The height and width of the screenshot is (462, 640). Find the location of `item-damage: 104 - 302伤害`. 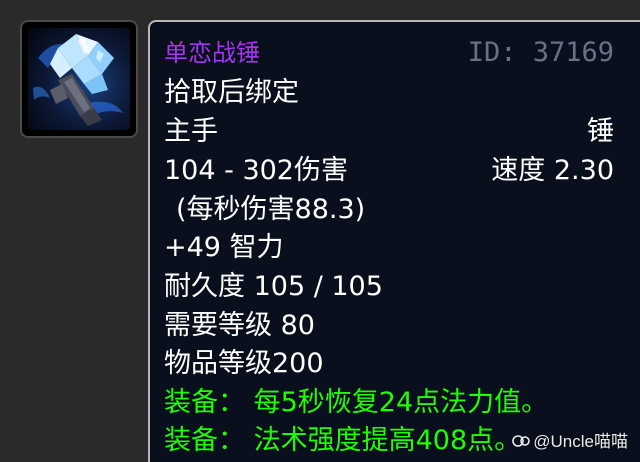

item-damage: 104 - 302伤害 is located at coordinates (256, 170).